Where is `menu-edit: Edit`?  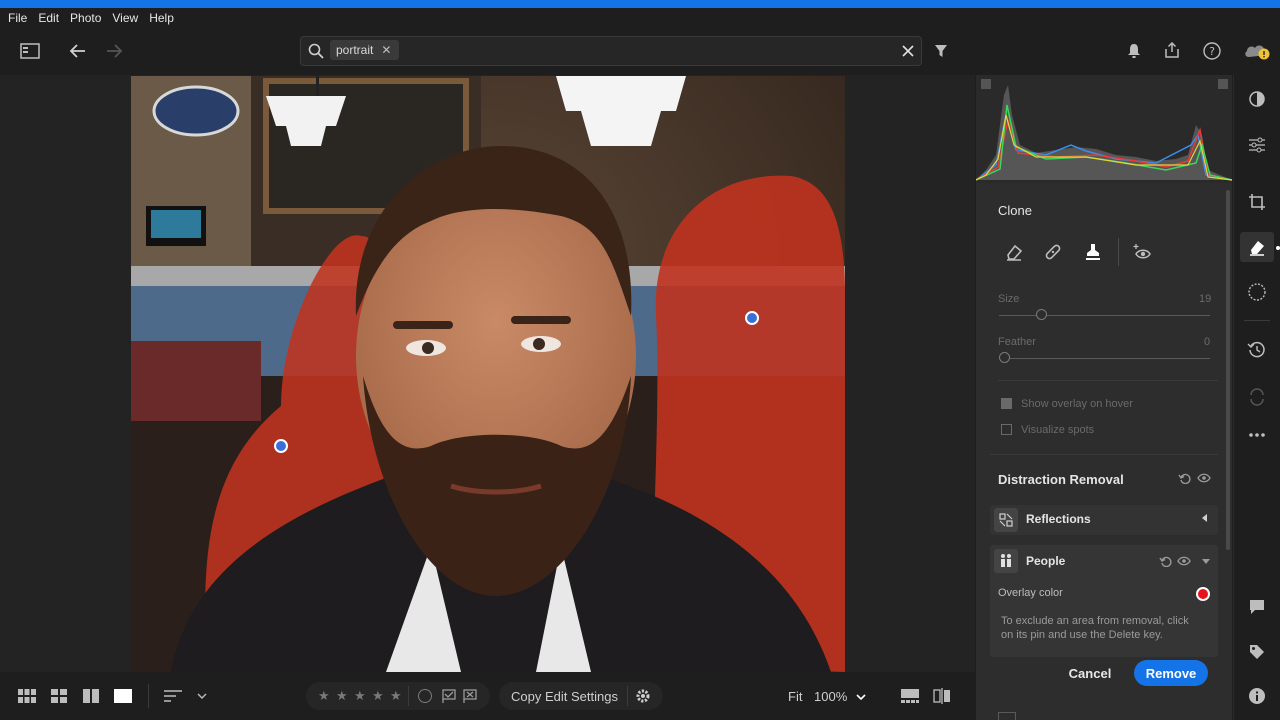
menu-edit: Edit is located at coordinates (48, 18).